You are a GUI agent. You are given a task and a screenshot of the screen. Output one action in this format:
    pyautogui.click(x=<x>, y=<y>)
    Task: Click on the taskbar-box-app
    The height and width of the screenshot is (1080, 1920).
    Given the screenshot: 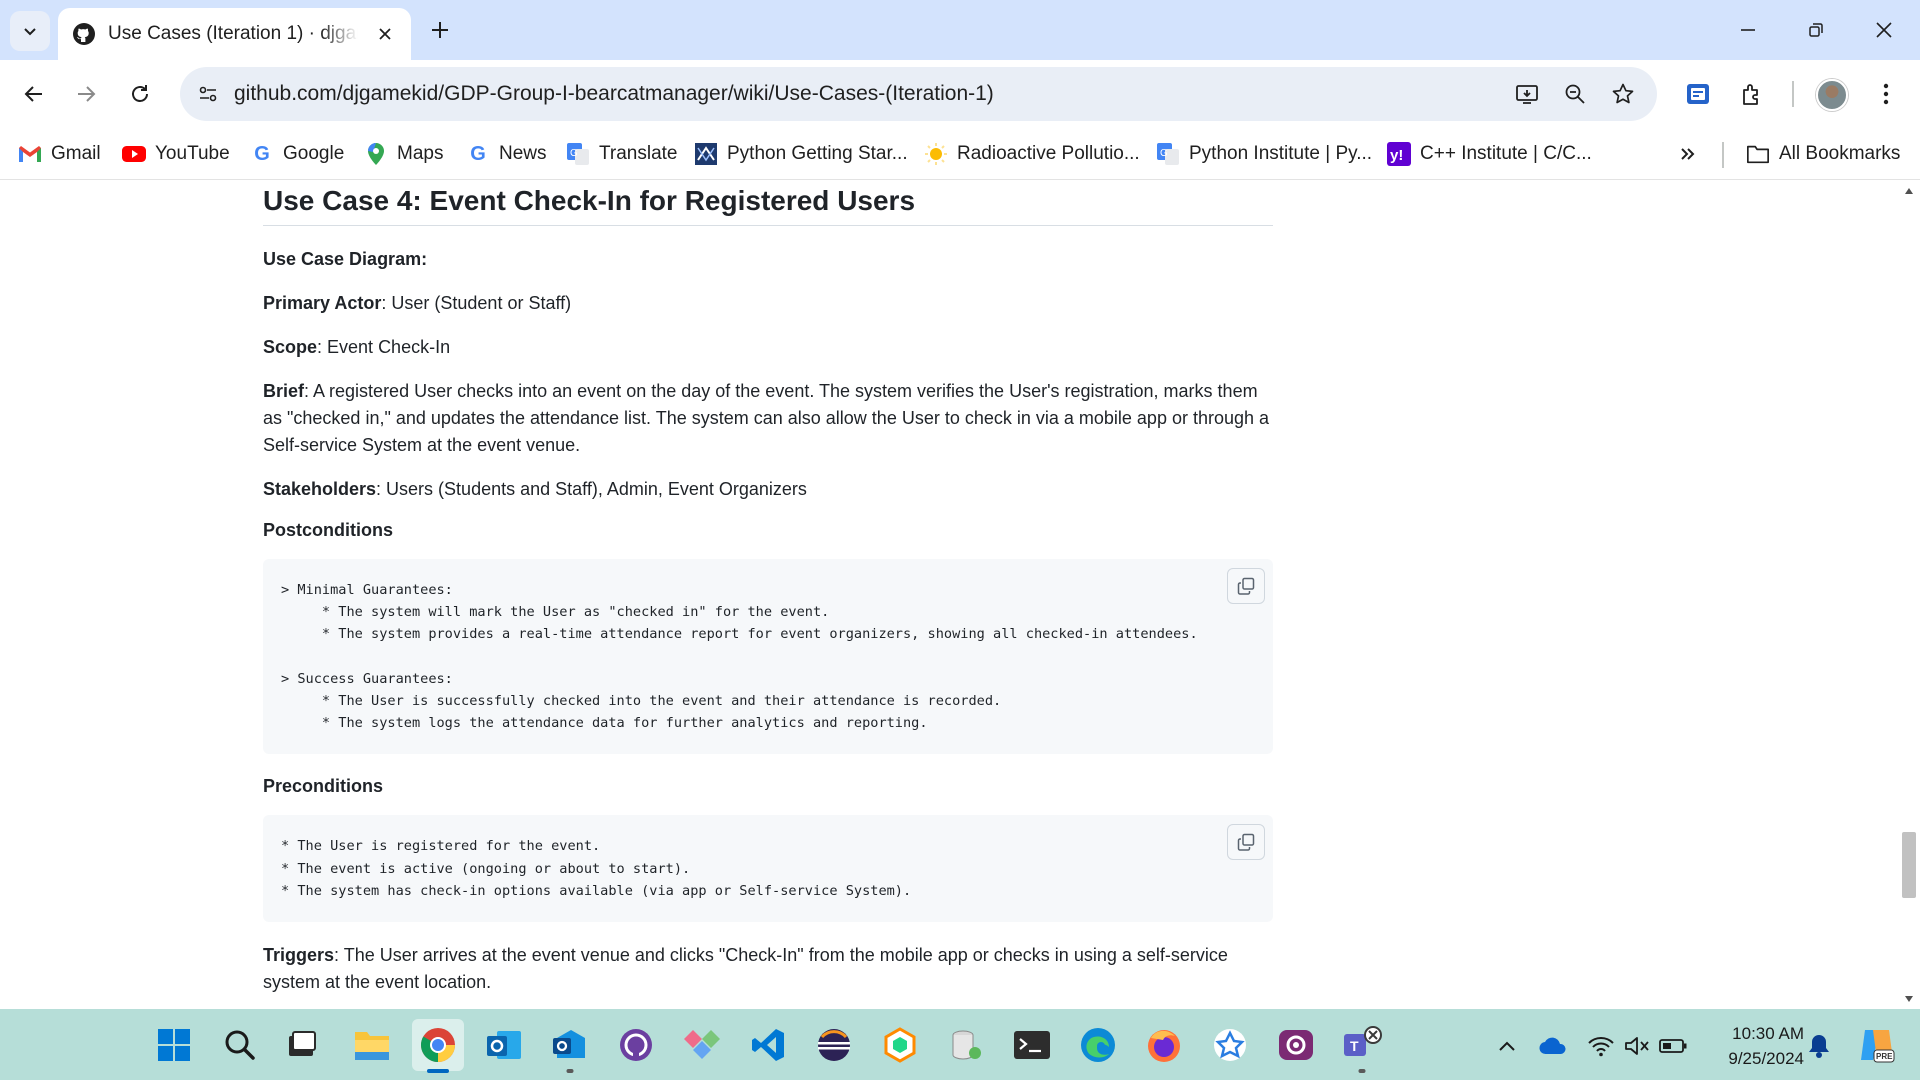 What is the action you would take?
    pyautogui.click(x=900, y=1045)
    